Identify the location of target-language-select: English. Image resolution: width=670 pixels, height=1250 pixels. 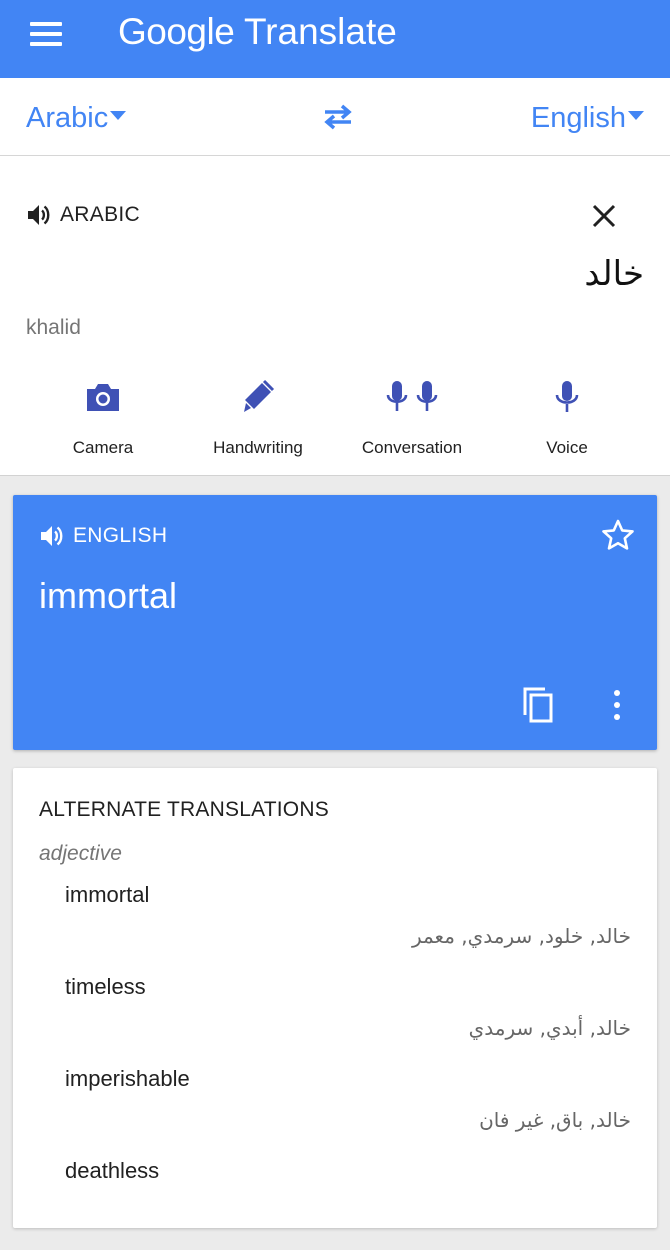
(587, 118).